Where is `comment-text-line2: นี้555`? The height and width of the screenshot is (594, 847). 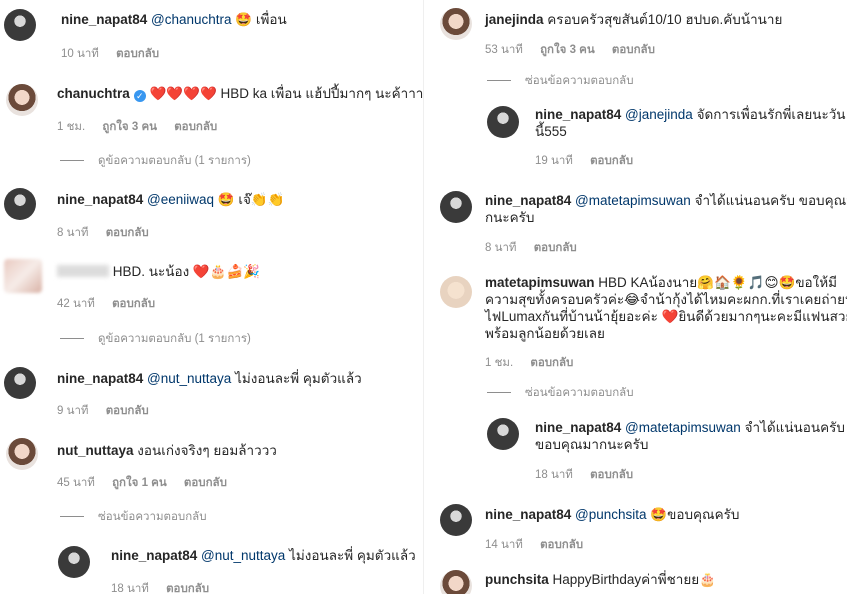 comment-text-line2: นี้555 is located at coordinates (551, 131).